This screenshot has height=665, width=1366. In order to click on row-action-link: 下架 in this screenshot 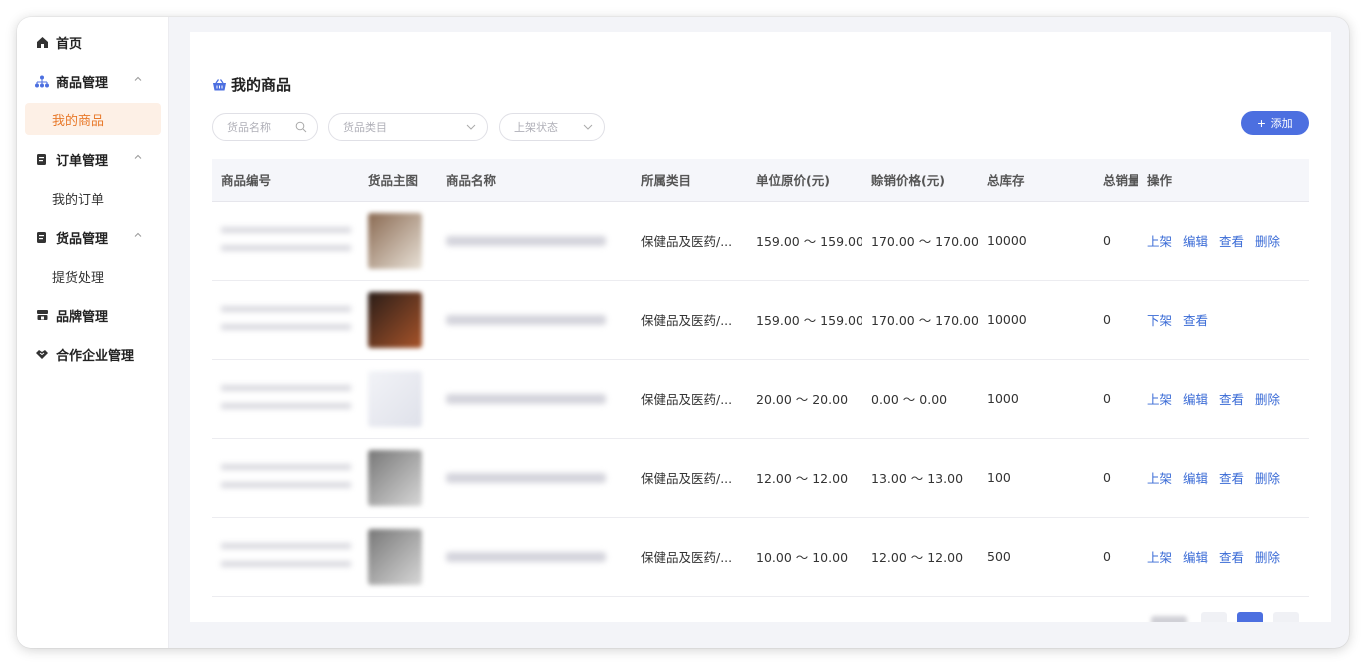, I will do `click(1159, 320)`.